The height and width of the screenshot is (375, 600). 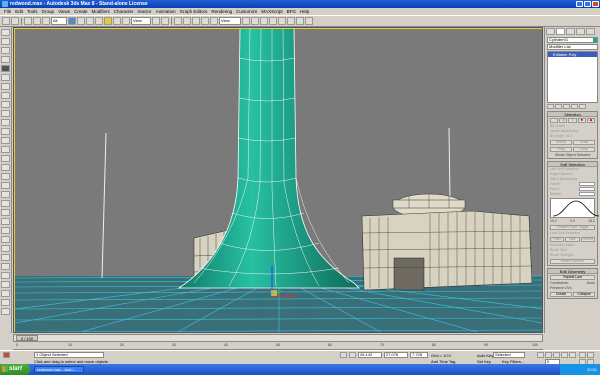 What do you see at coordinates (584, 294) in the screenshot?
I see `collapse-button: Collapse` at bounding box center [584, 294].